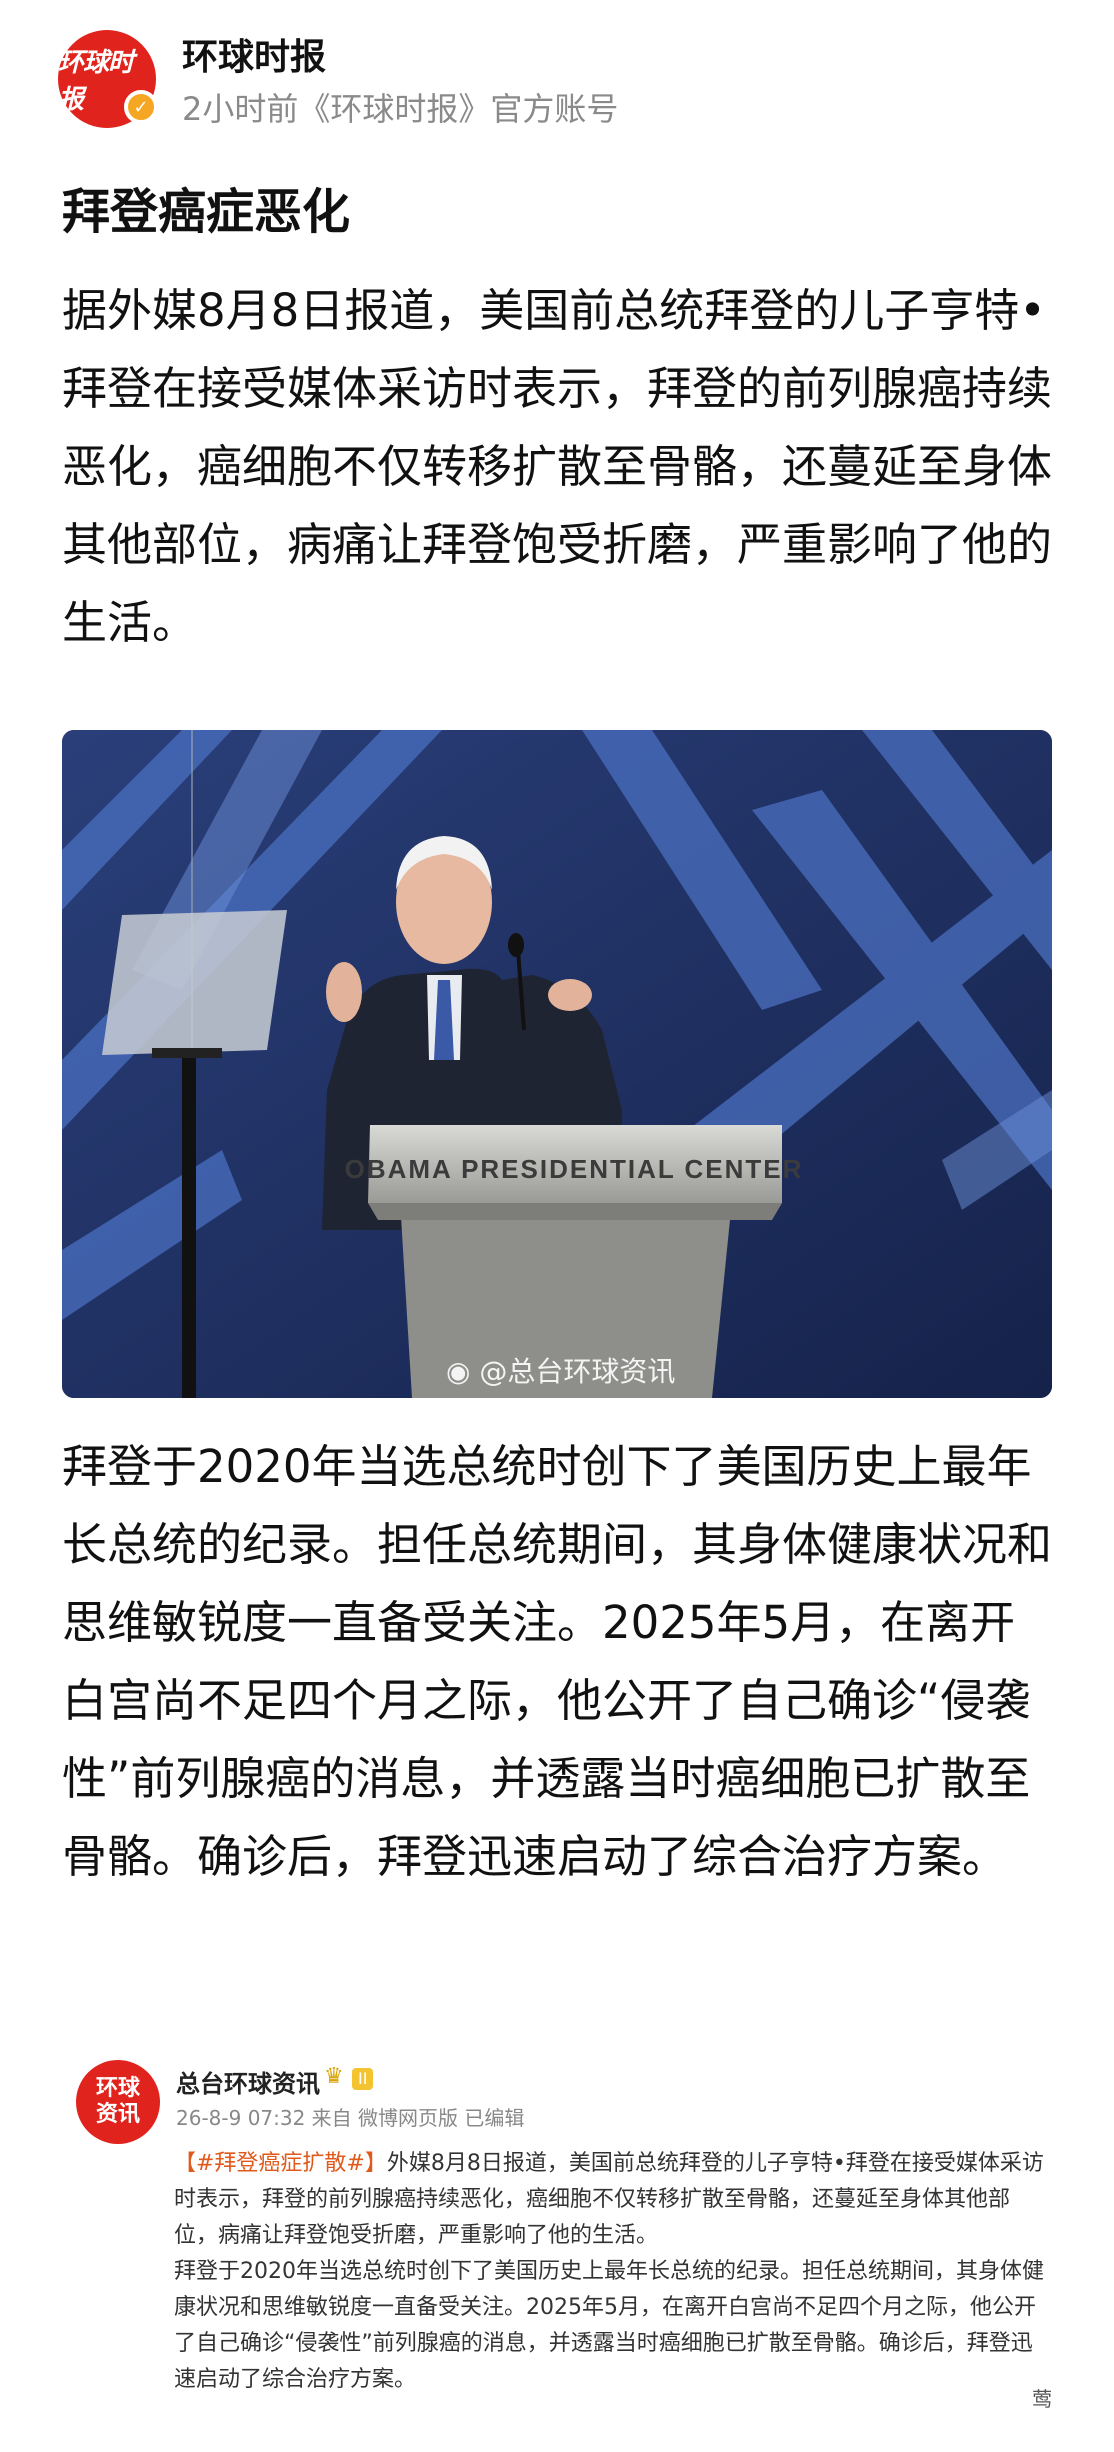 The image size is (1114, 2452). Describe the element at coordinates (400, 109) in the screenshot. I see `post-meta: 2小时前《环球时报》官方账号` at that location.